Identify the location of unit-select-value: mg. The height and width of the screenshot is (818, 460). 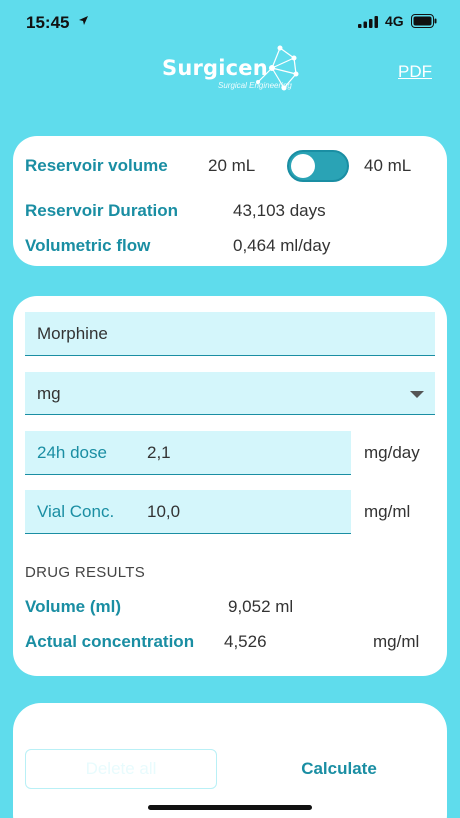
(49, 393).